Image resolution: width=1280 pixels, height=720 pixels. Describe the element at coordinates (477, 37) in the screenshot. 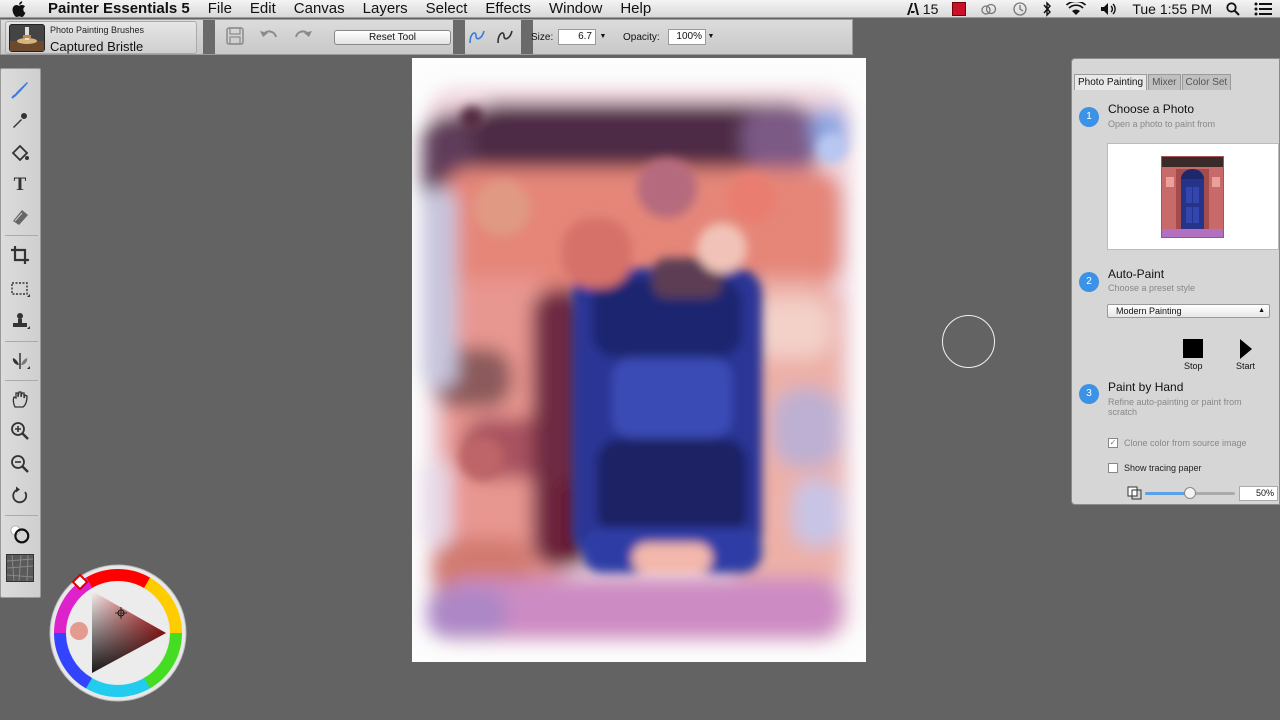

I see `freehand-stroke-icon` at that location.